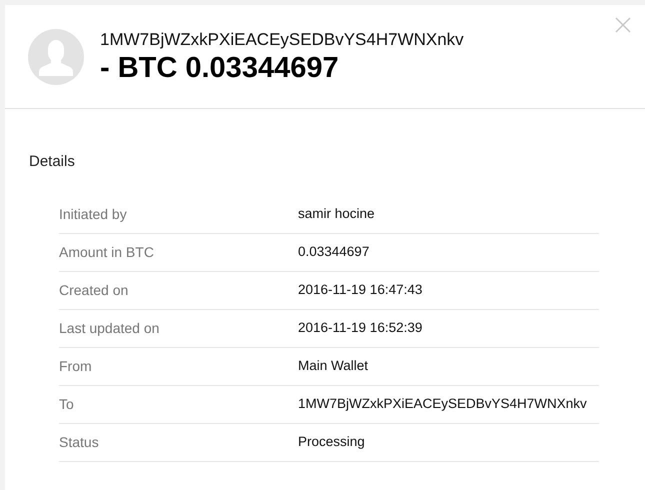 This screenshot has width=645, height=490. What do you see at coordinates (360, 289) in the screenshot?
I see `detail-value: 2016-11-19 16:47:43` at bounding box center [360, 289].